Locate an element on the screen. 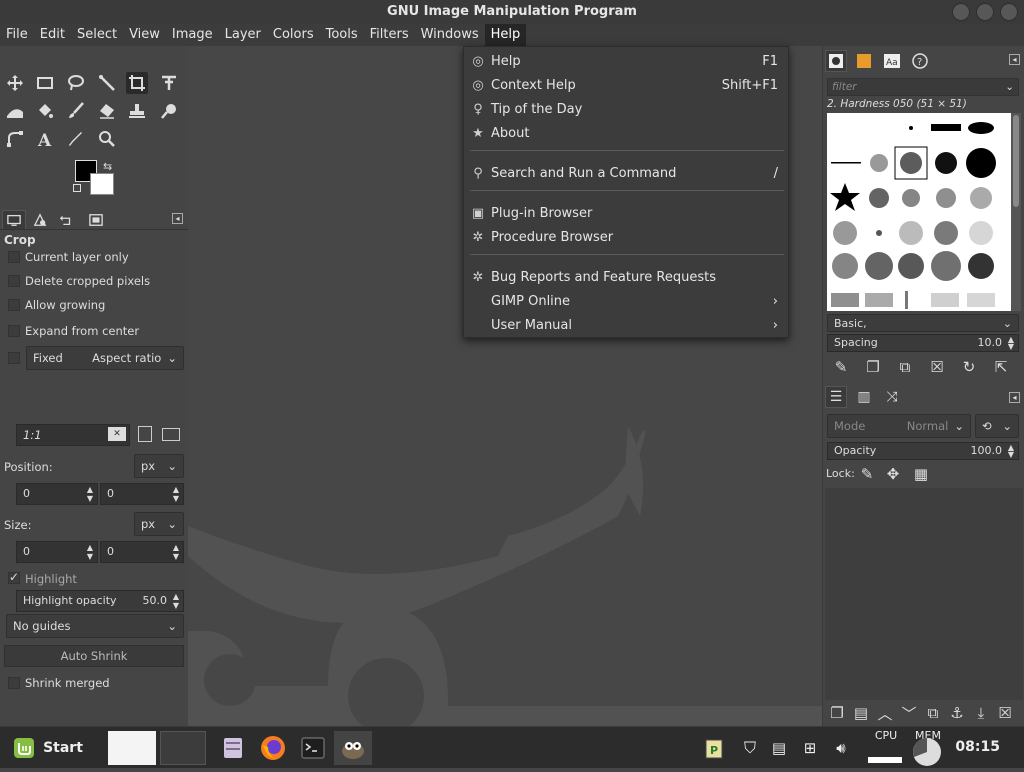 The height and width of the screenshot is (772, 1024). brush-tag-combo: Basic, ⌄ is located at coordinates (923, 323).